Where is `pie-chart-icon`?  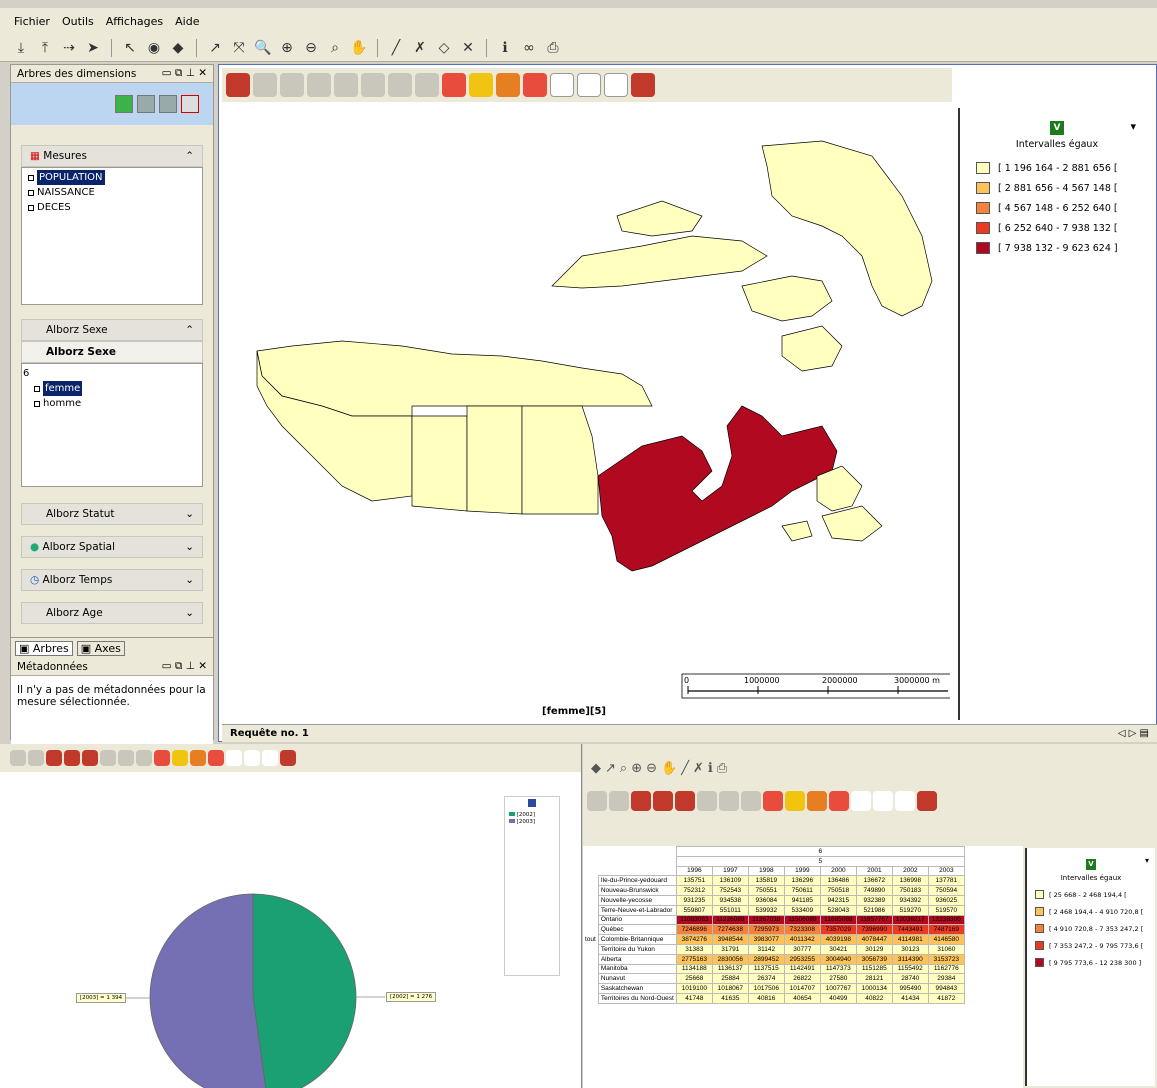
pie-chart-icon is located at coordinates (216, 758).